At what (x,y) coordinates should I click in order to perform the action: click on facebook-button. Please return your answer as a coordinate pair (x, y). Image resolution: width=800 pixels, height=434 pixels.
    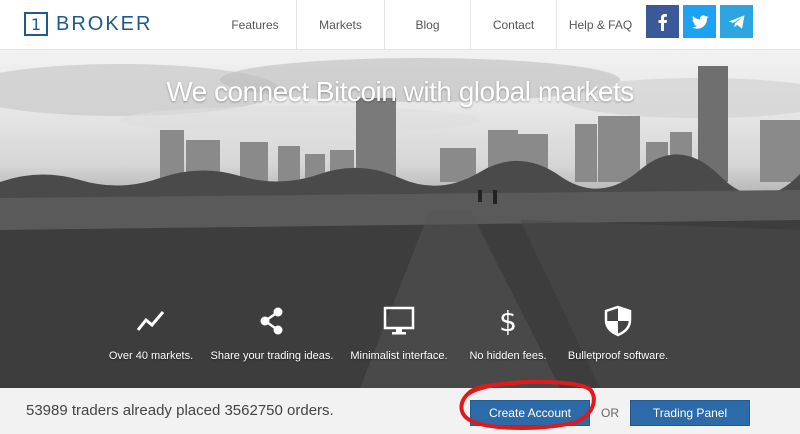
    Looking at the image, I should click on (662, 21).